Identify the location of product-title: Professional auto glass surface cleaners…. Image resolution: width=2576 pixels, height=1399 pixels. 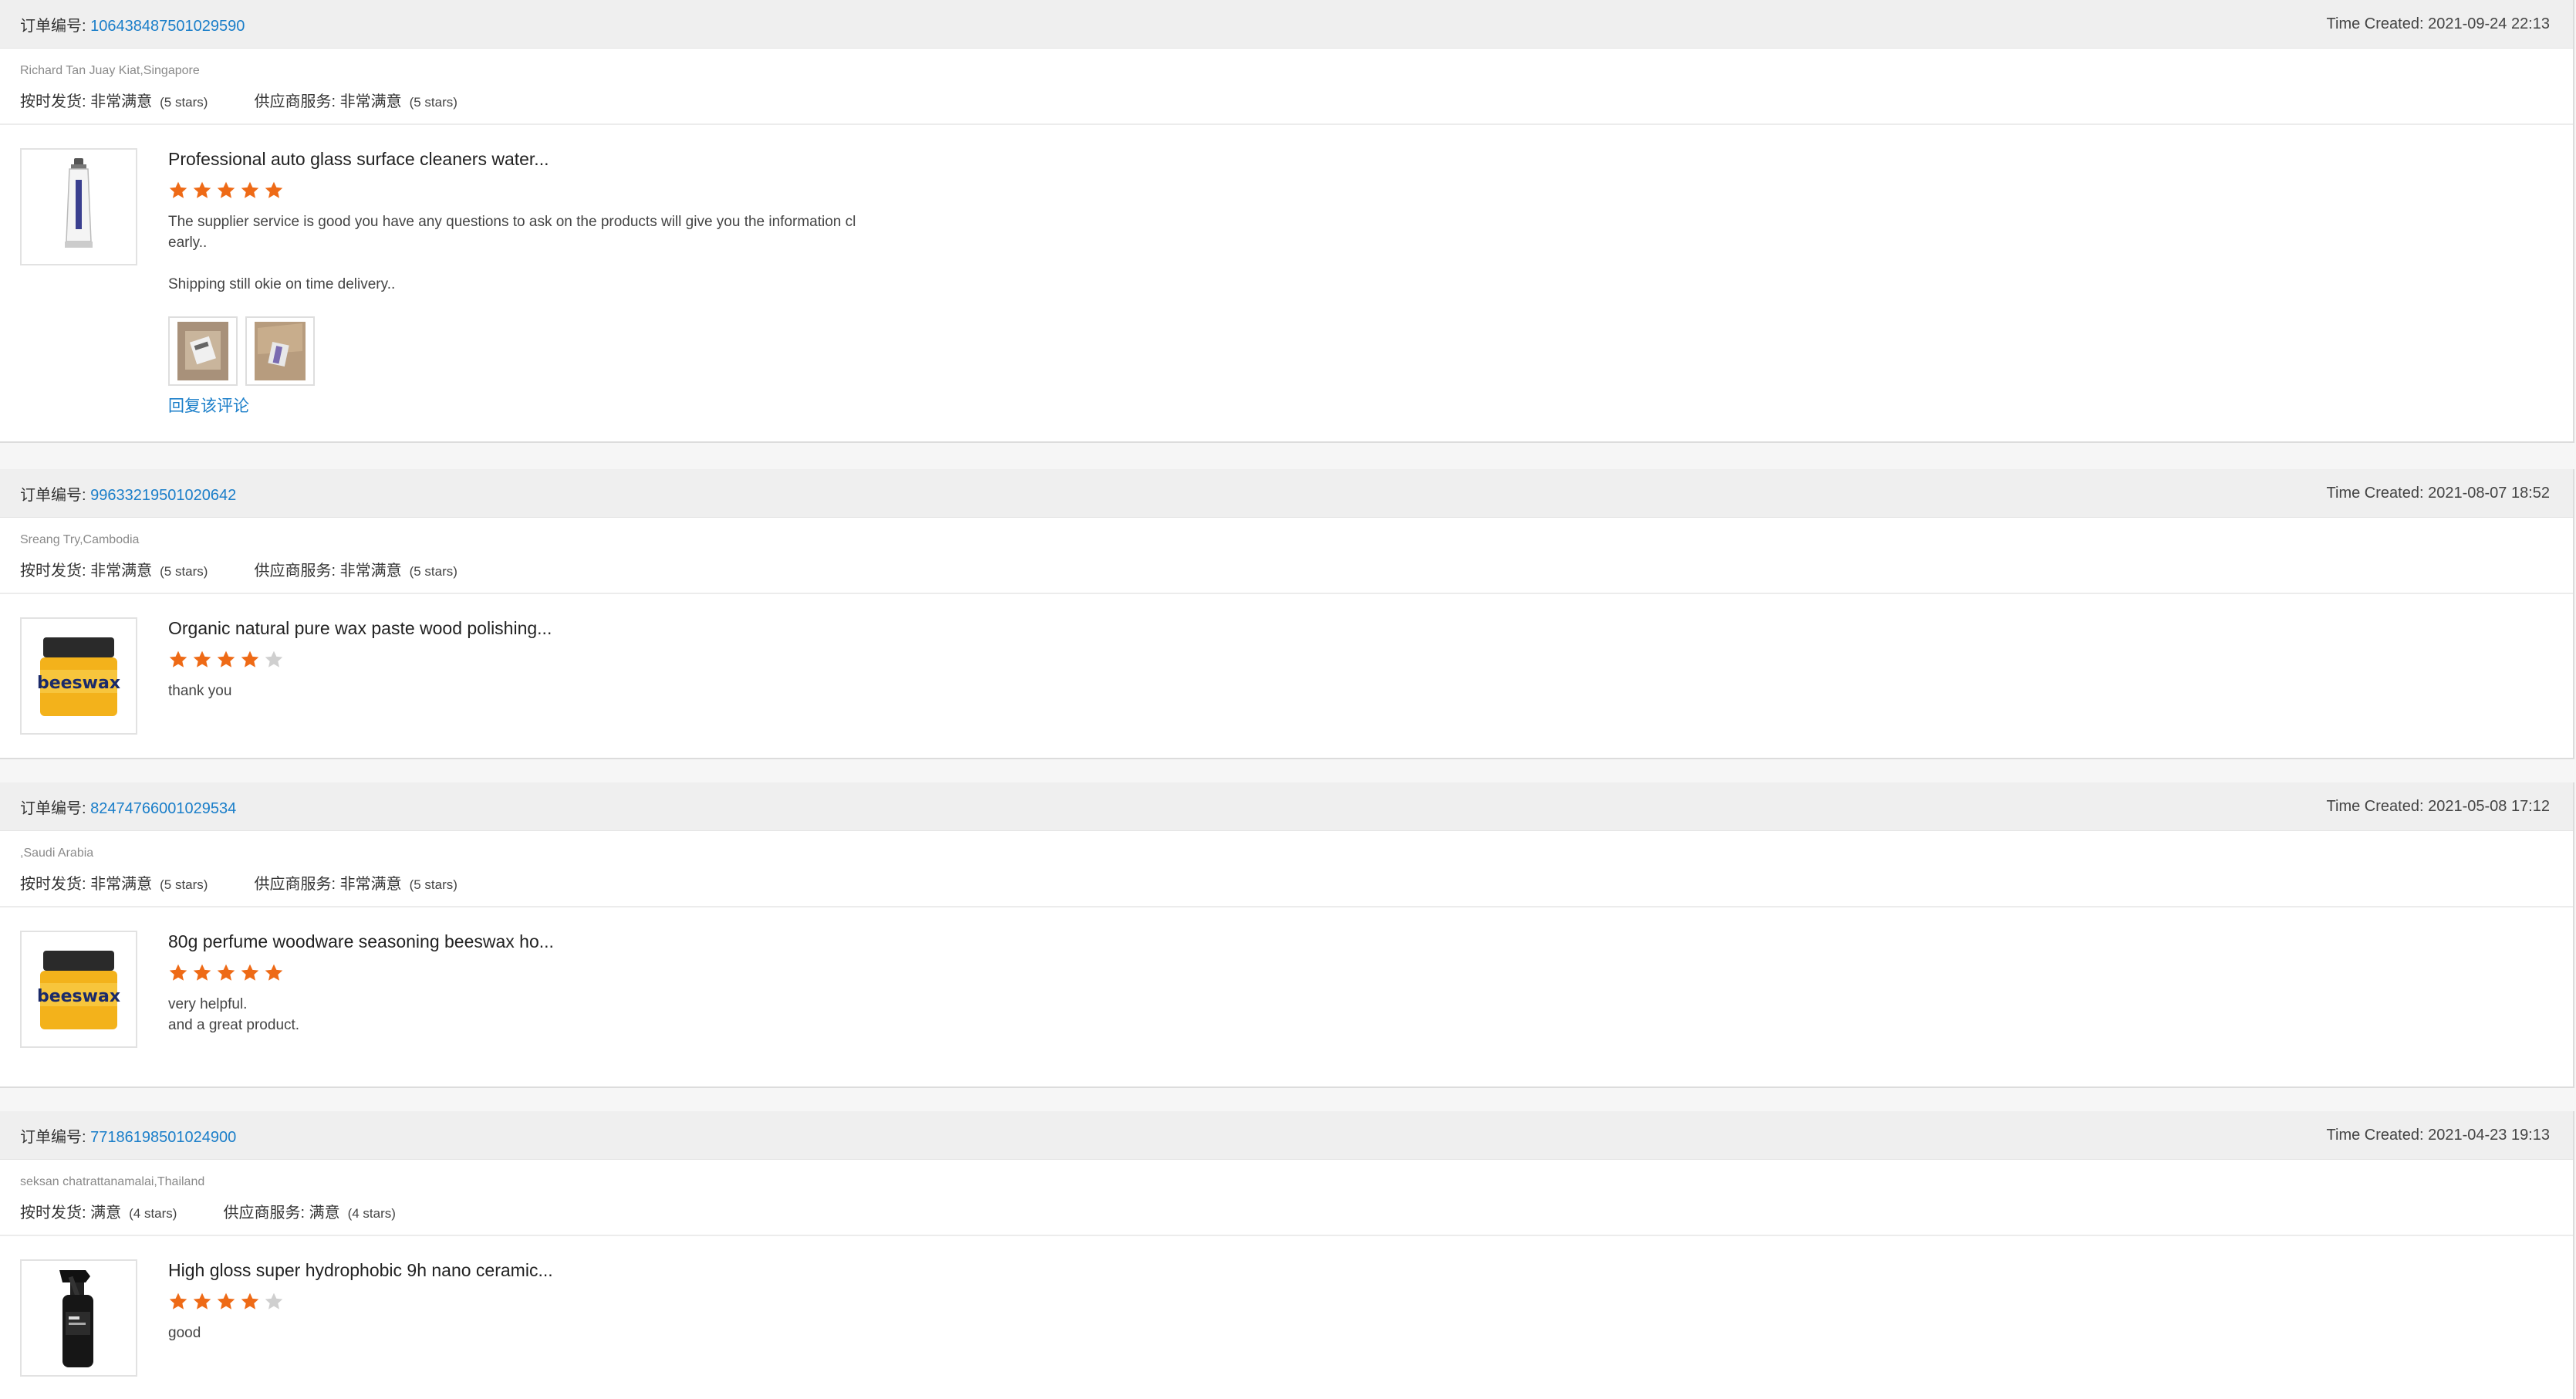
(1360, 159).